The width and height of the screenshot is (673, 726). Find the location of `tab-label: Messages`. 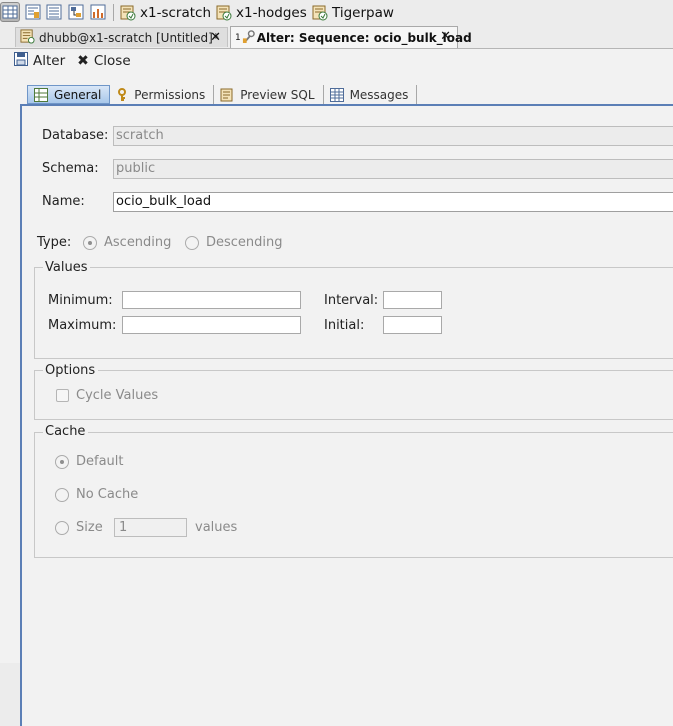

tab-label: Messages is located at coordinates (379, 94).